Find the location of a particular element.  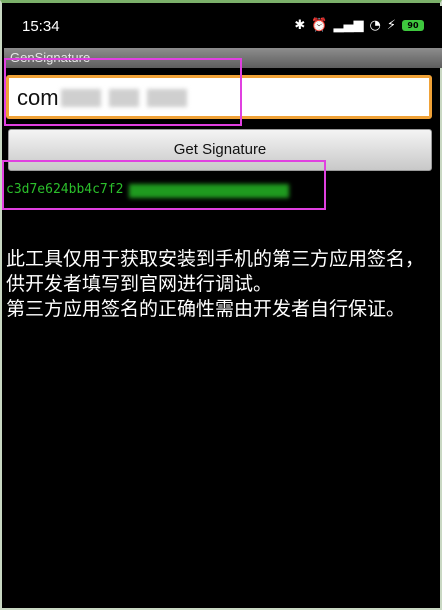

signature-text: c3d7e624bb4c7f2 is located at coordinates (65, 189).